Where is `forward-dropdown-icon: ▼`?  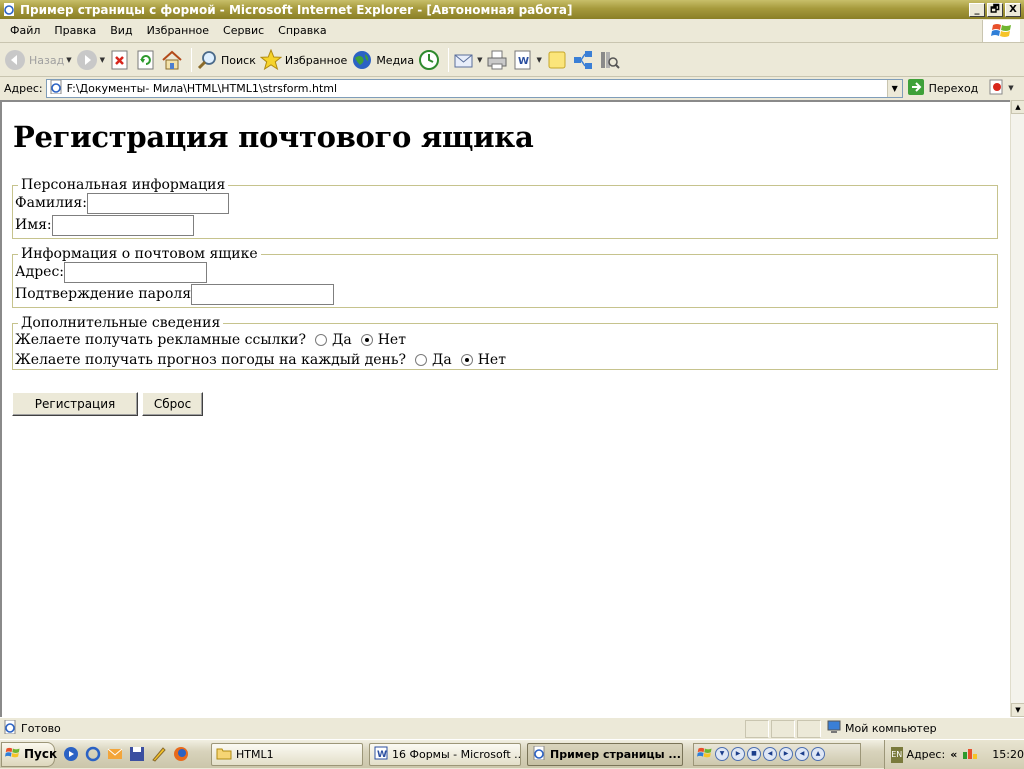
forward-dropdown-icon: ▼ is located at coordinates (102, 60).